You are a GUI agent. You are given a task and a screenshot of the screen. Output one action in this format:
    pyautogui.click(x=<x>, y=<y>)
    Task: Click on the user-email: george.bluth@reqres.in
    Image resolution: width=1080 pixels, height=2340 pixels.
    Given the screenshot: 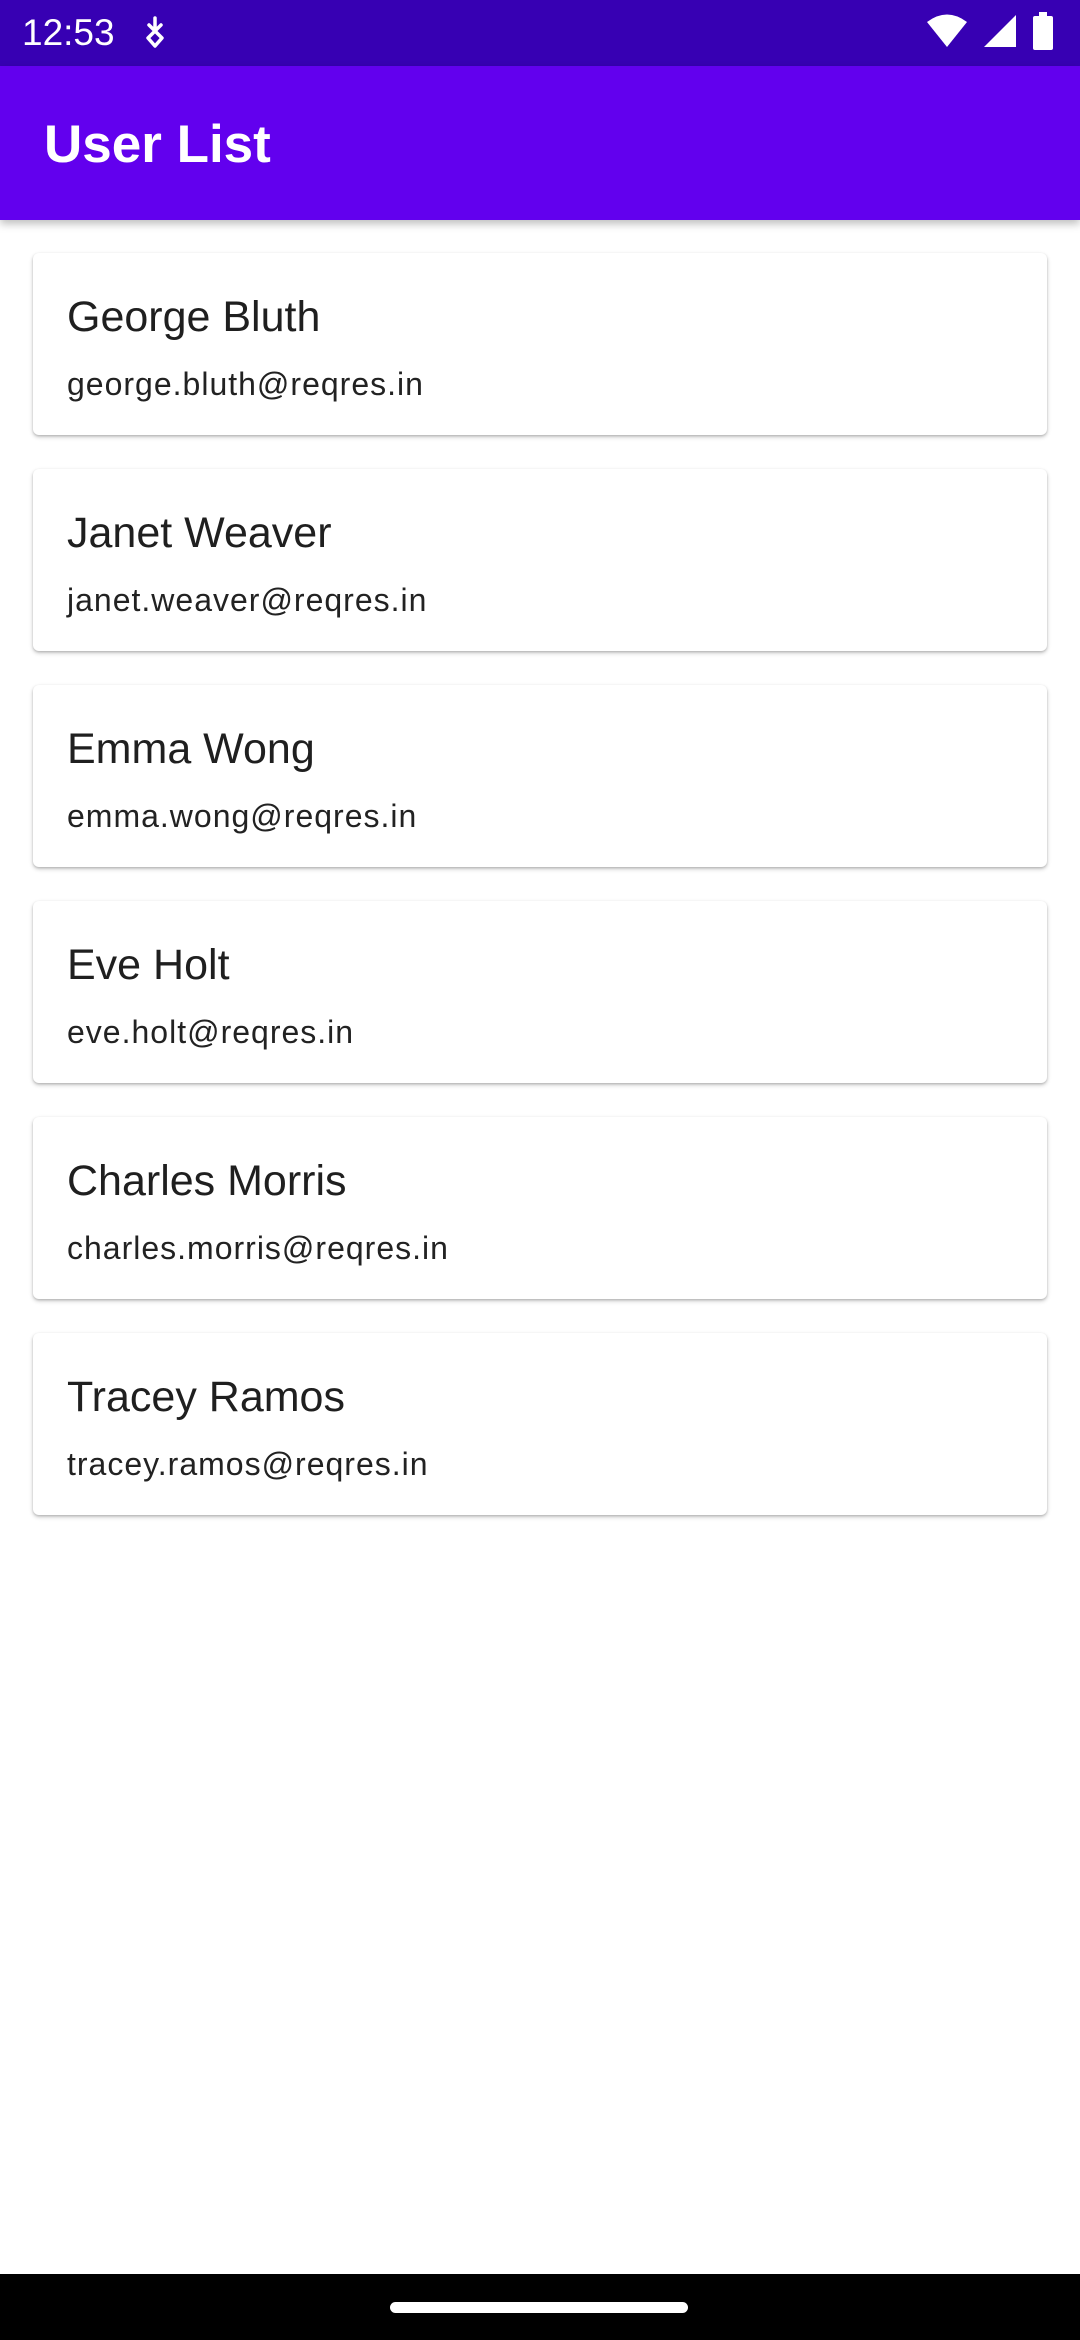 What is the action you would take?
    pyautogui.click(x=245, y=384)
    